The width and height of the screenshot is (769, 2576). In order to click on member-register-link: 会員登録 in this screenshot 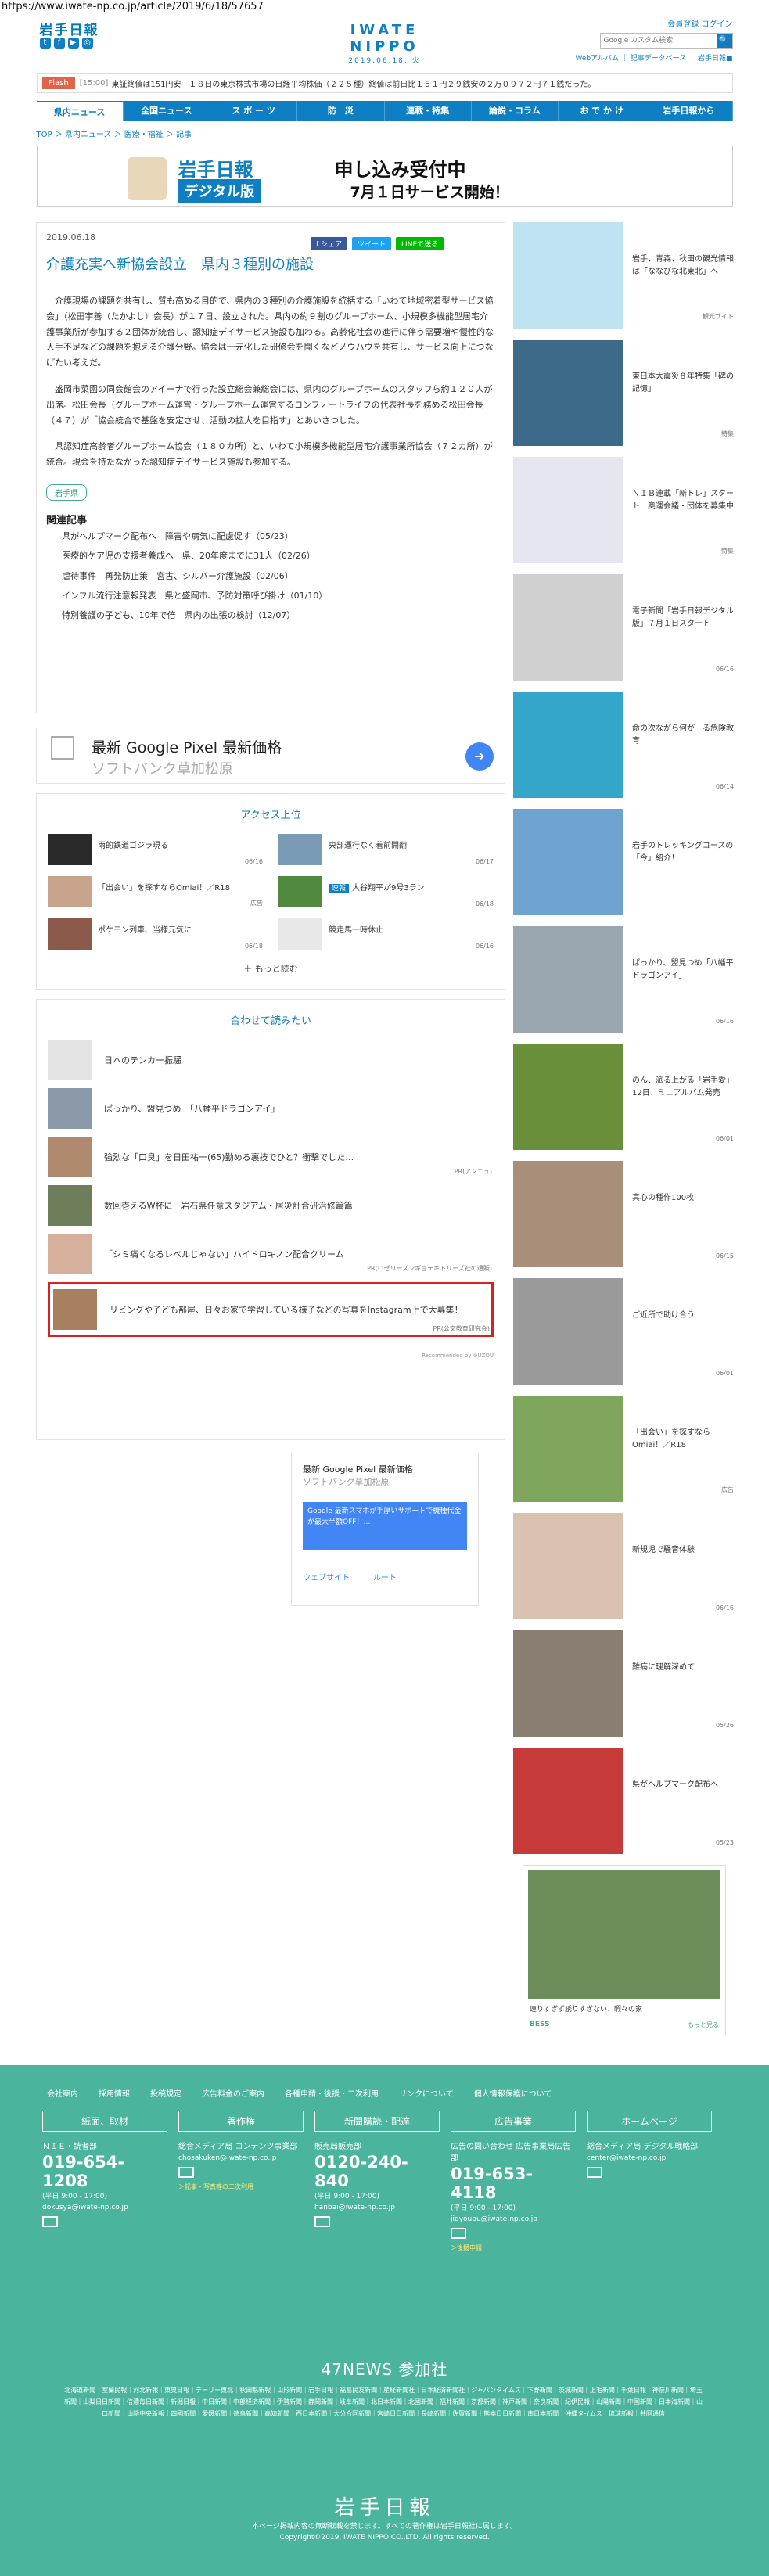, I will do `click(683, 24)`.